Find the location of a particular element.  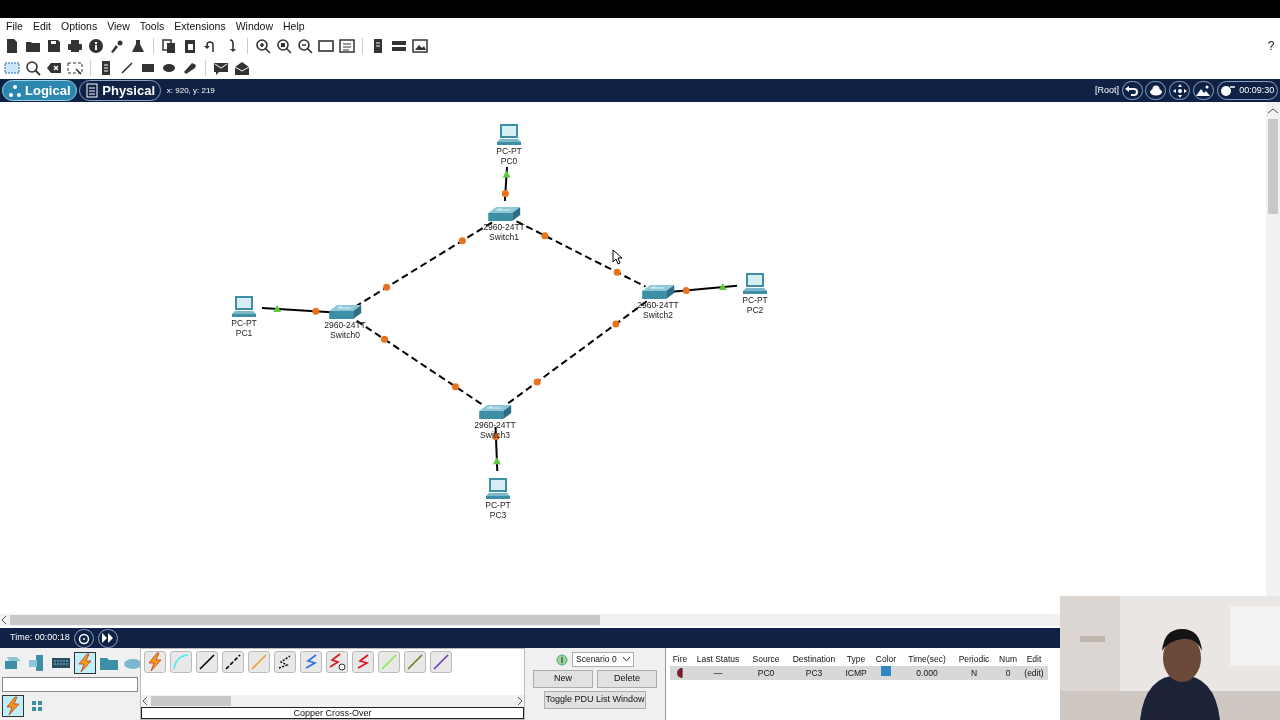

subcategory-button is located at coordinates (13, 706).